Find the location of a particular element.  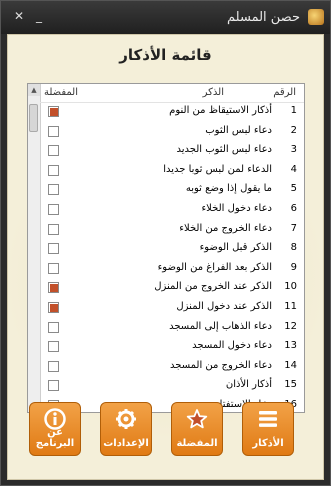

minimize-icon: _ is located at coordinates (39, 16).